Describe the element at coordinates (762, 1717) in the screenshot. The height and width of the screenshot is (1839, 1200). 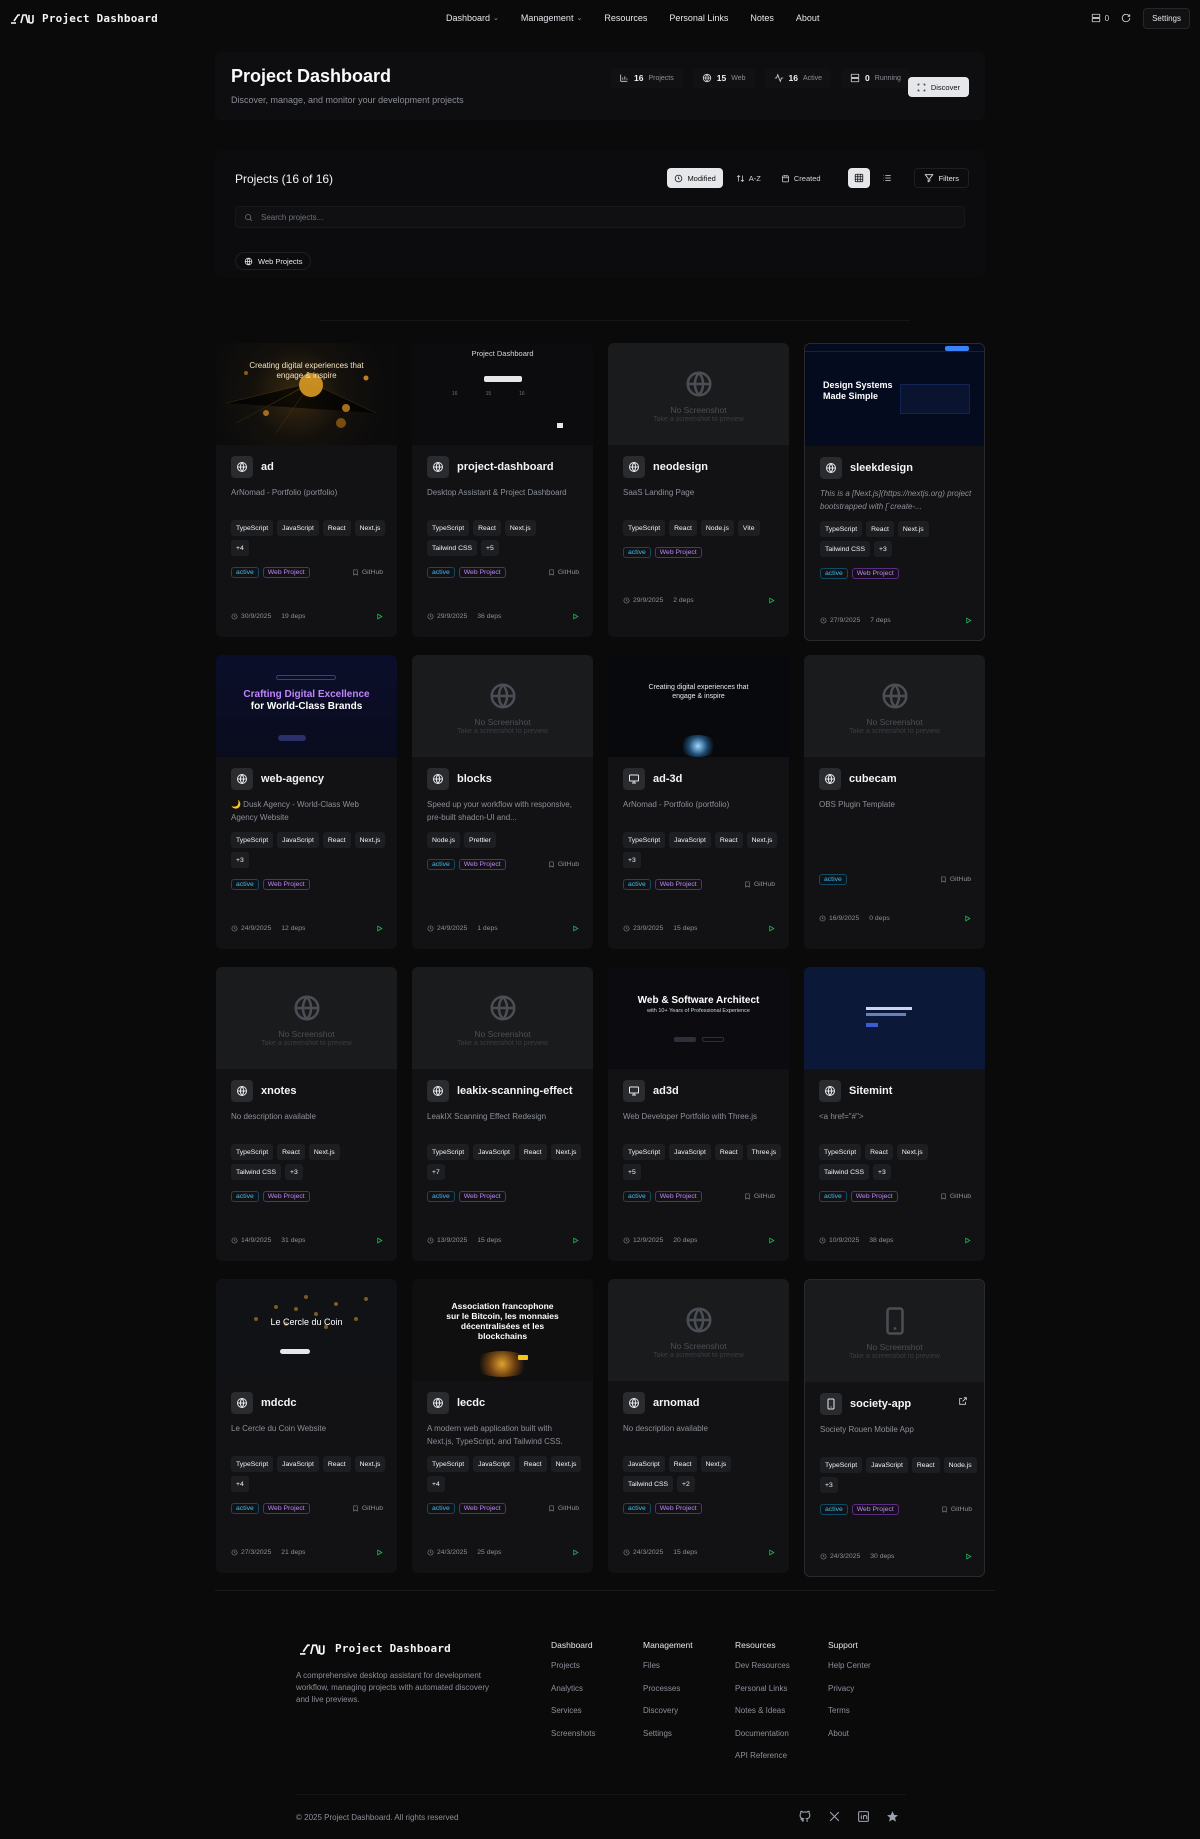
I see `footer-link: Notes & Ideas` at that location.